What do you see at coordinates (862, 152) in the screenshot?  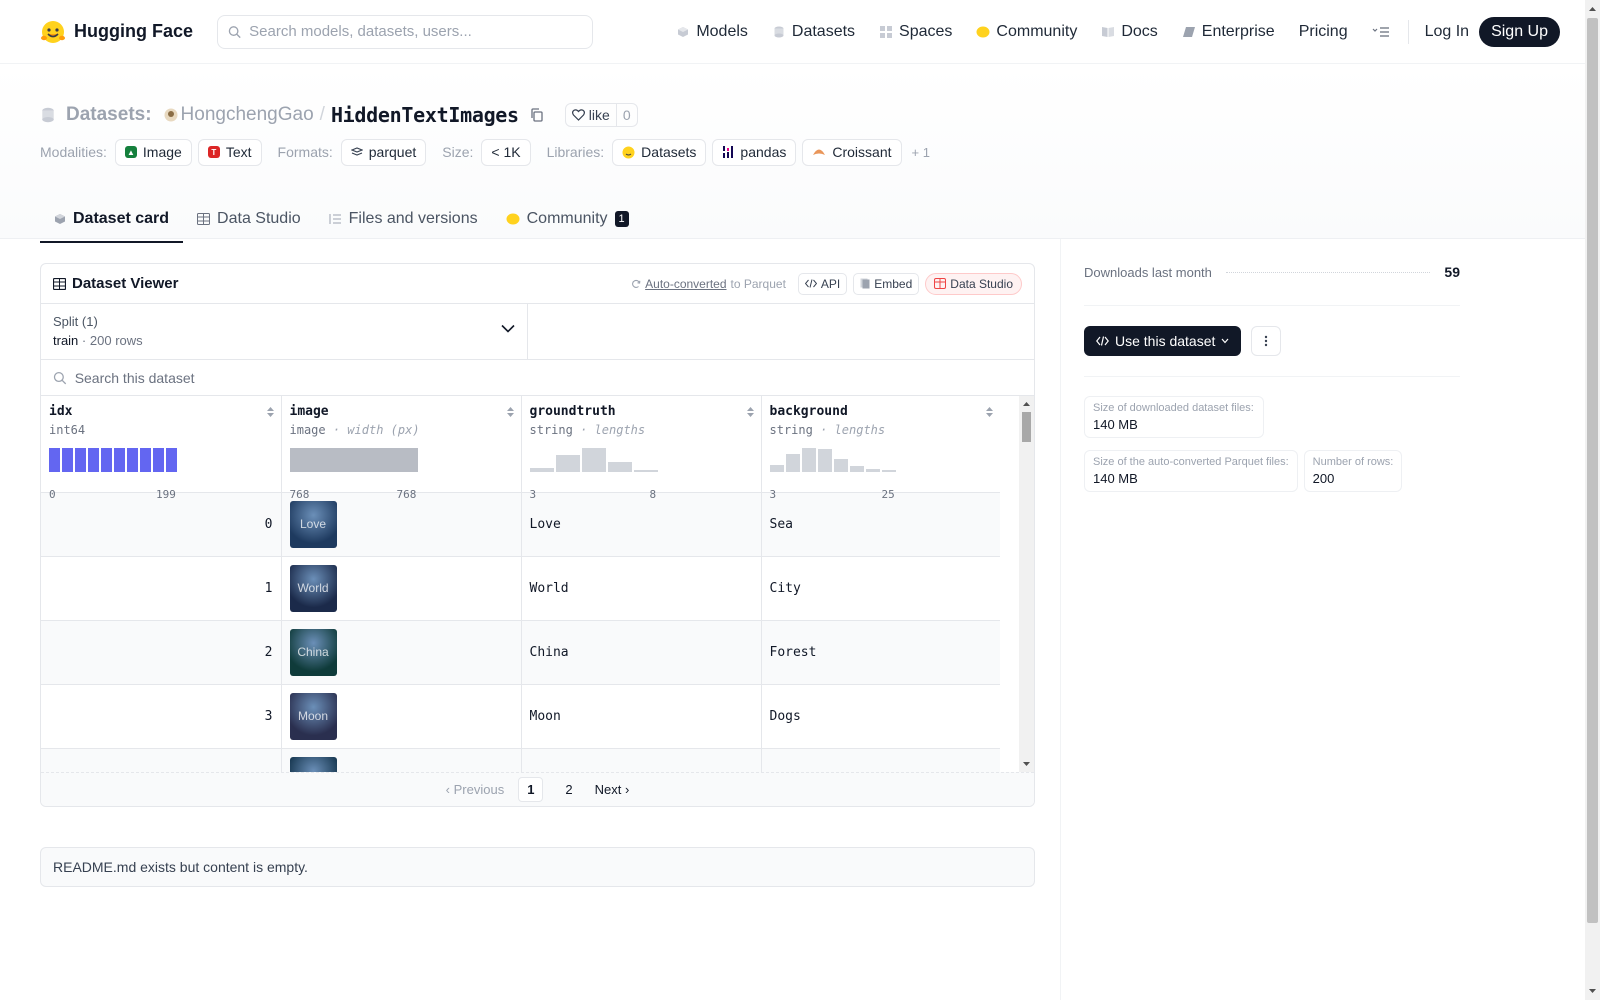 I see `tag-label: Croissant` at bounding box center [862, 152].